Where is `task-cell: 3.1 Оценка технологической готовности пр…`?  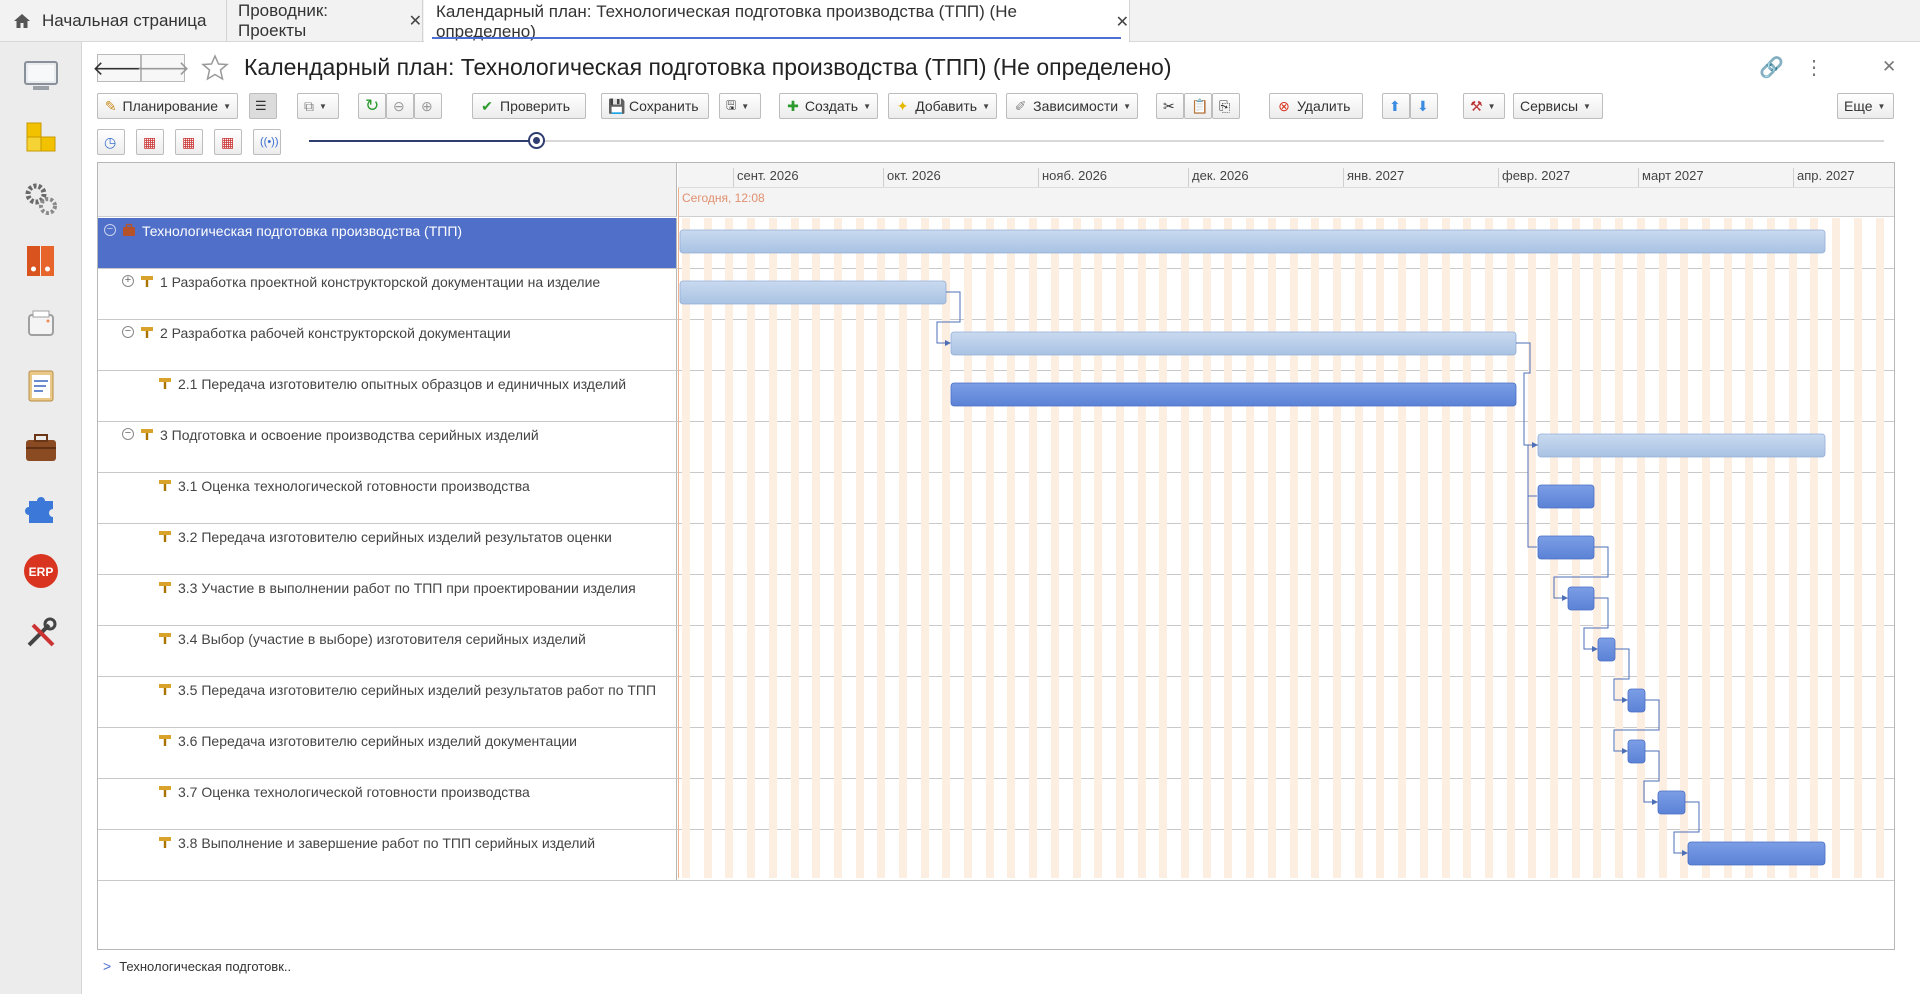 task-cell: 3.1 Оценка технологической готовности пр… is located at coordinates (387, 498).